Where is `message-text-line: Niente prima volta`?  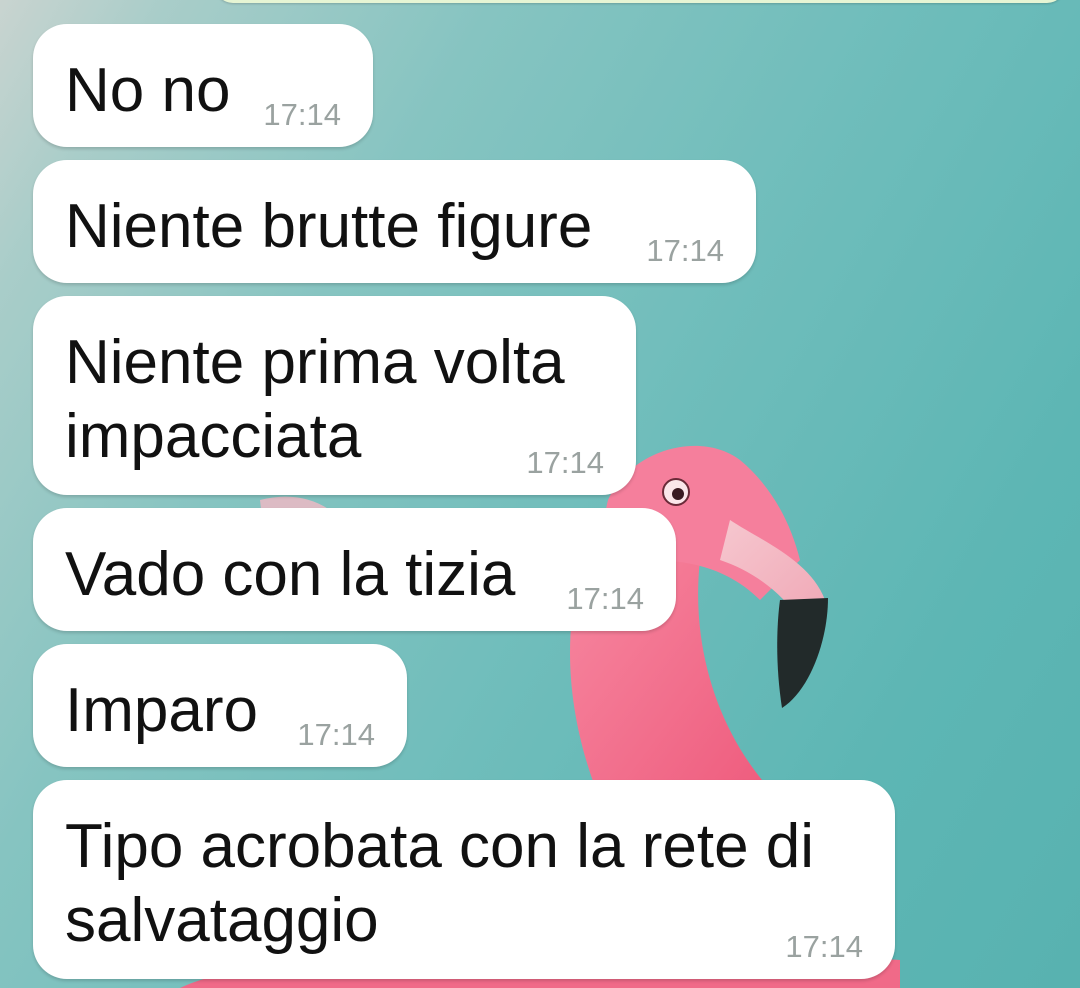
message-text-line: Niente prima volta is located at coordinates (315, 362).